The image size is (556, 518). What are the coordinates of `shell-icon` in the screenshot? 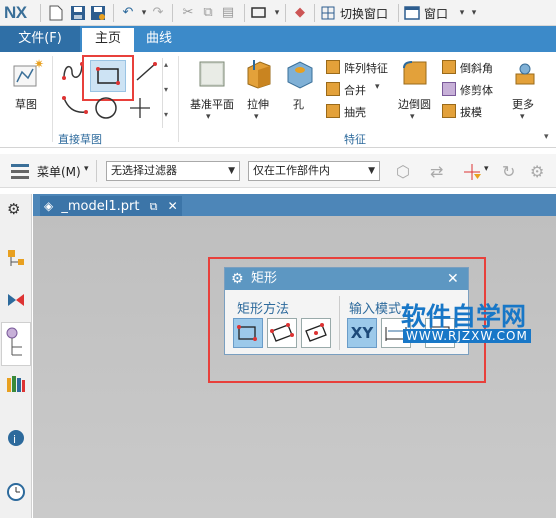 It's located at (333, 111).